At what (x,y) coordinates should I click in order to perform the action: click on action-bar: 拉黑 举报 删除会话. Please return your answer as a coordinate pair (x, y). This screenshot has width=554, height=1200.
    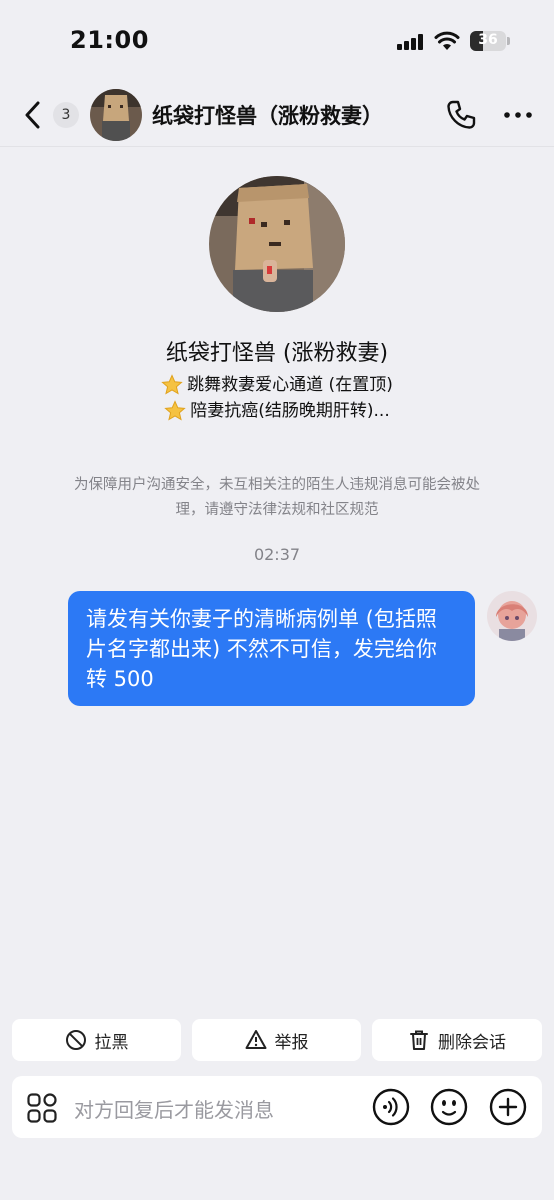
    Looking at the image, I should click on (277, 1040).